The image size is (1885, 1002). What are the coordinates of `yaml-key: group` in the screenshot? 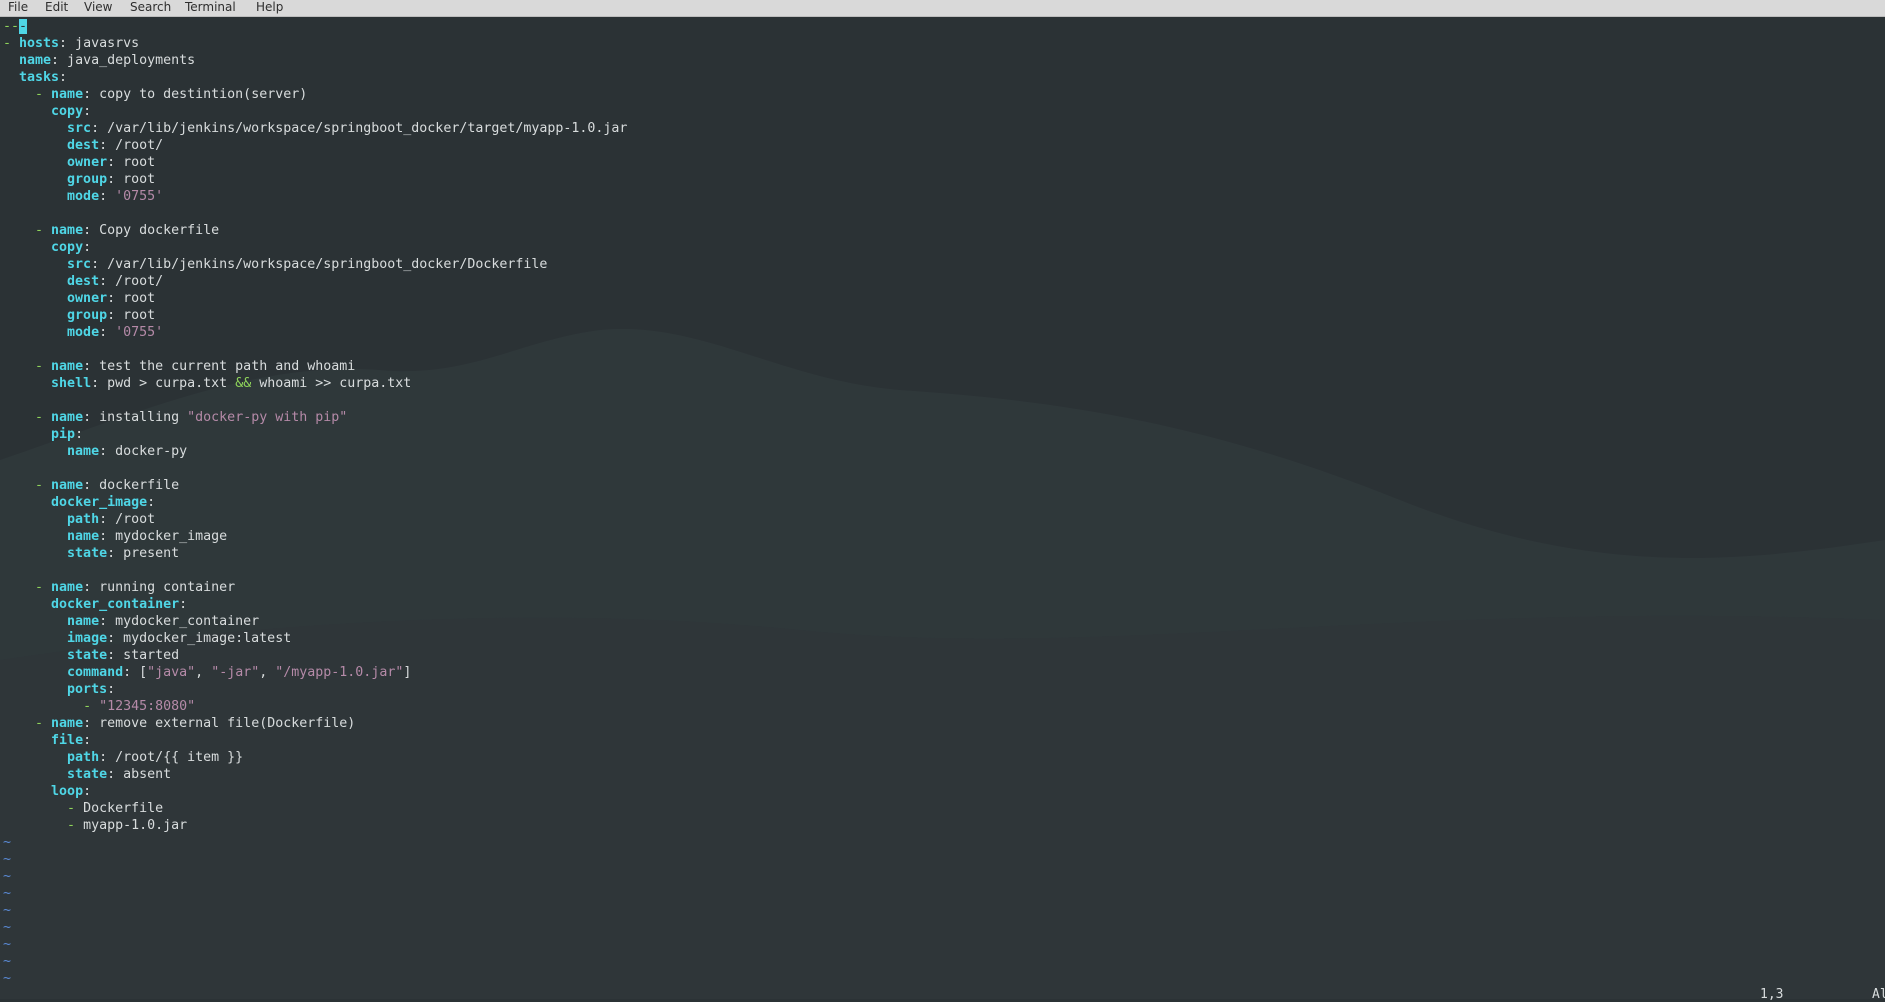 It's located at (87, 315).